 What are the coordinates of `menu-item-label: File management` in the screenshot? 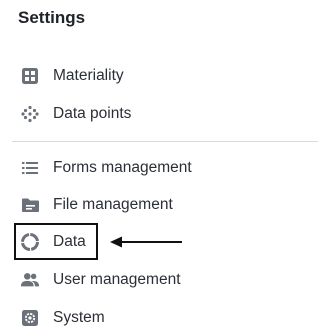 It's located at (113, 204).